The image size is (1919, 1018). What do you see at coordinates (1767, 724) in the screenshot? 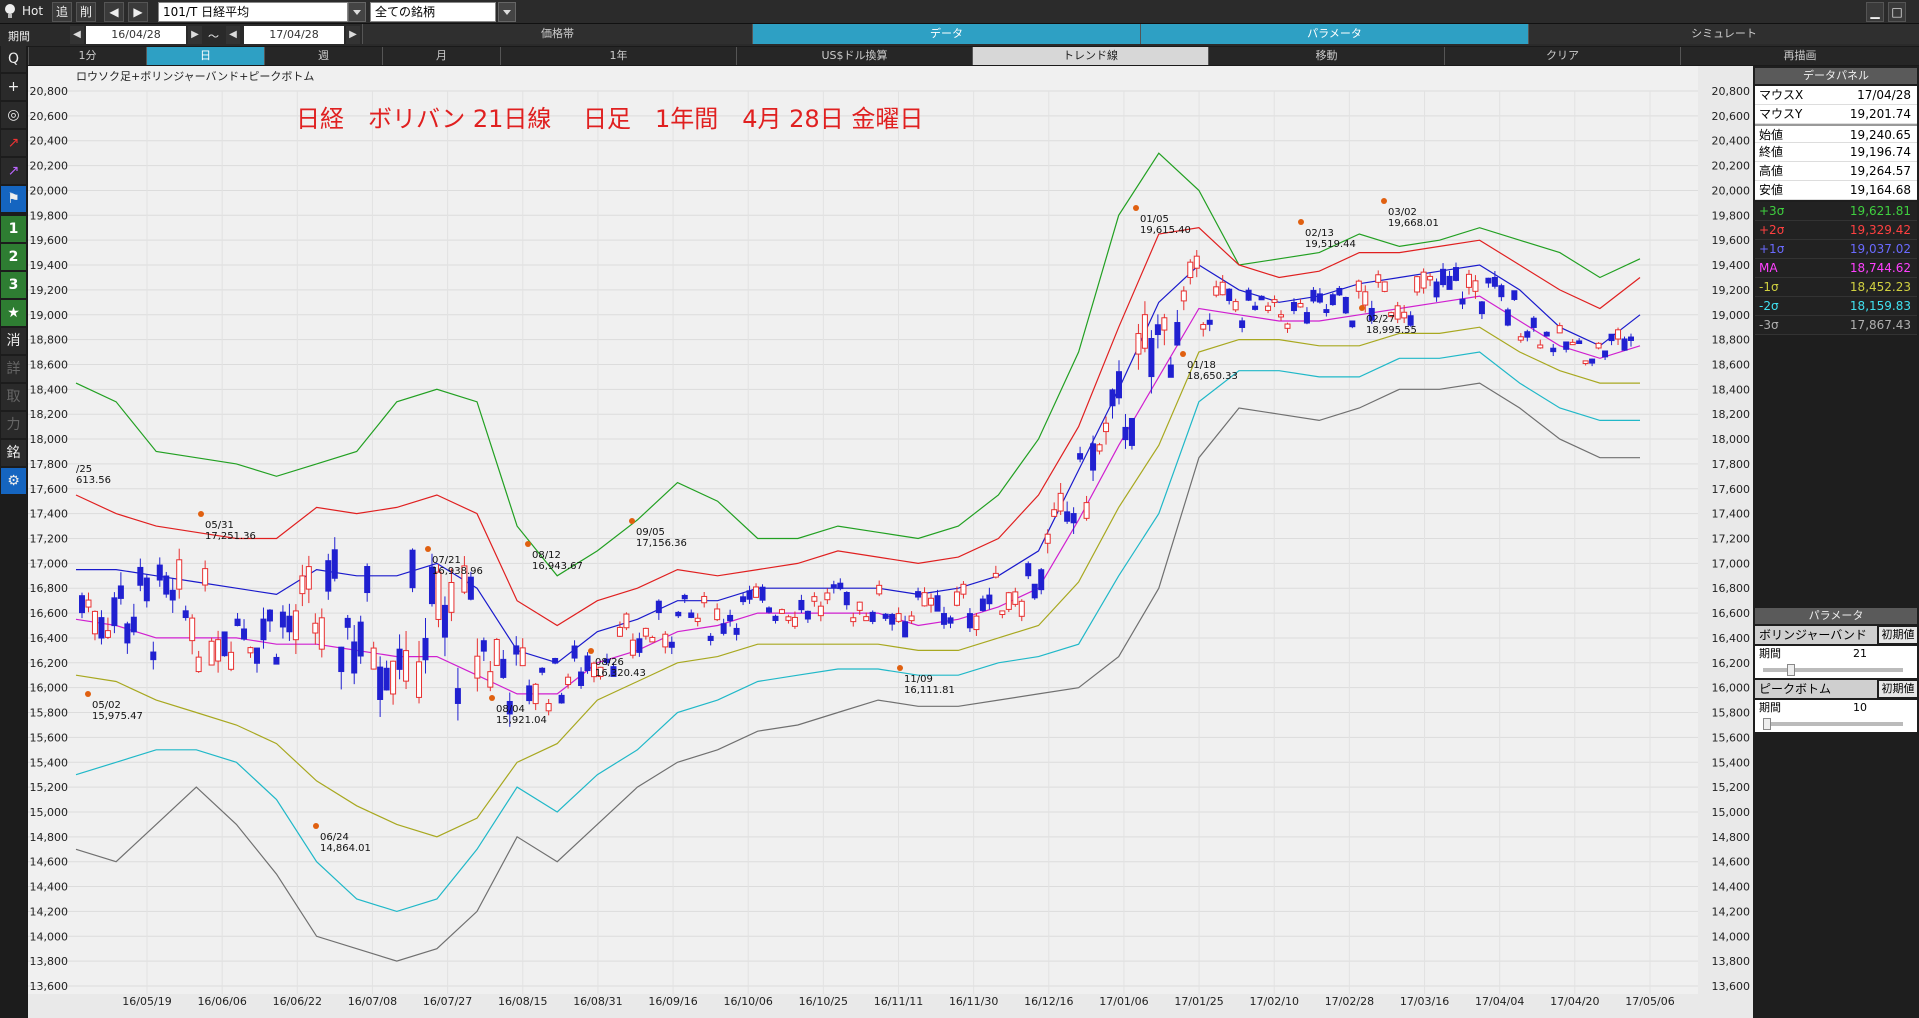
I see `peakbottom-slider-thumb` at bounding box center [1767, 724].